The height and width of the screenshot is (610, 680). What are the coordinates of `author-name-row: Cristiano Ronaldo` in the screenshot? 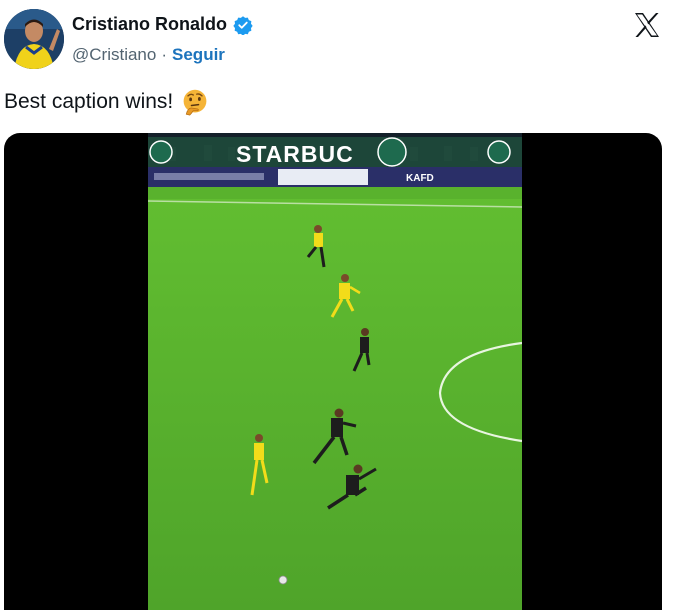 It's located at (162, 24).